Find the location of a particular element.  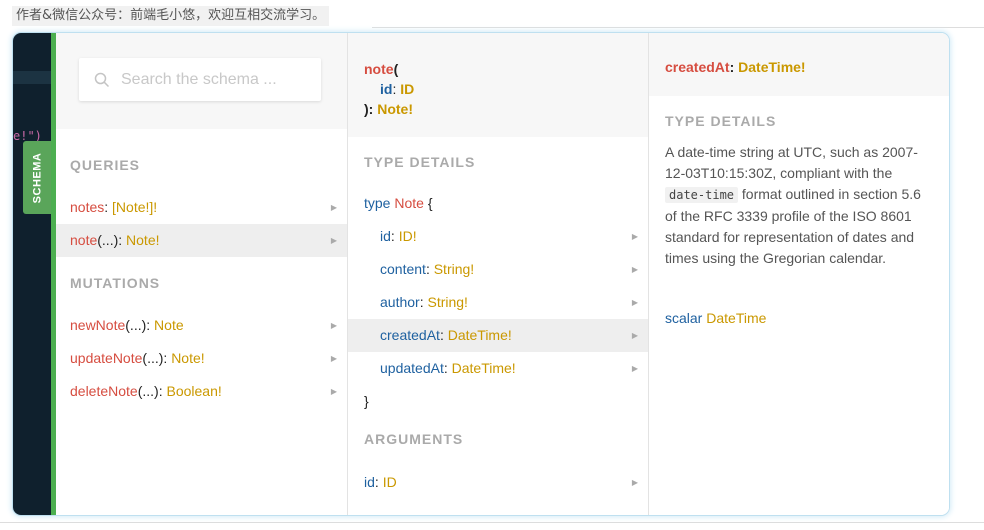

field-name: content is located at coordinates (403, 269).